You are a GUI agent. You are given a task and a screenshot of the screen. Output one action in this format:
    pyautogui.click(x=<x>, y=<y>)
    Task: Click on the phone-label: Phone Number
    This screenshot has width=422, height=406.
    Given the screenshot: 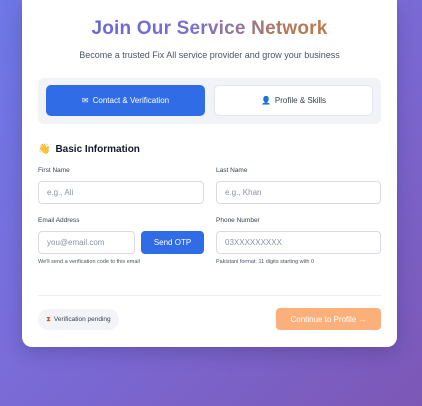 What is the action you would take?
    pyautogui.click(x=238, y=220)
    